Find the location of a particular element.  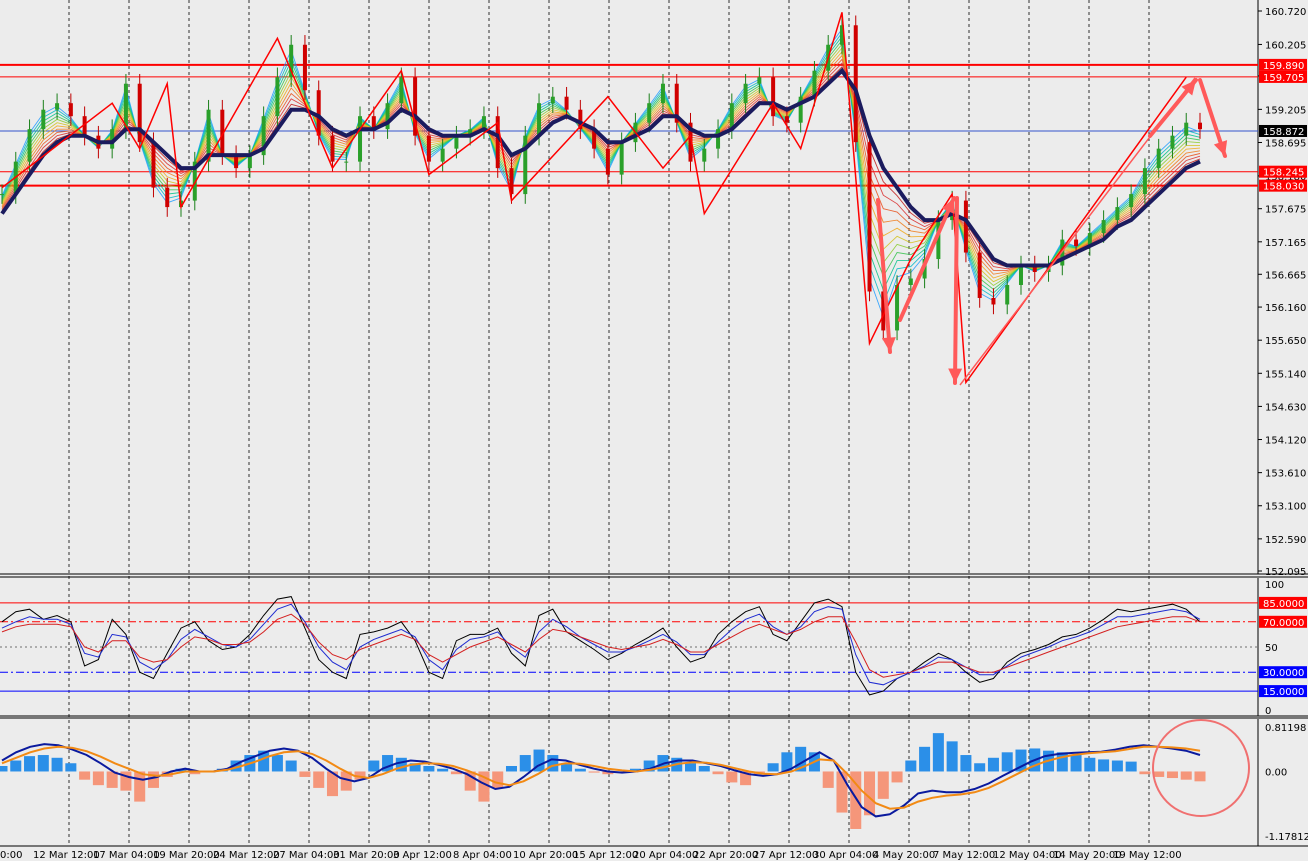

y-tick-label: 100 is located at coordinates (1274, 585).